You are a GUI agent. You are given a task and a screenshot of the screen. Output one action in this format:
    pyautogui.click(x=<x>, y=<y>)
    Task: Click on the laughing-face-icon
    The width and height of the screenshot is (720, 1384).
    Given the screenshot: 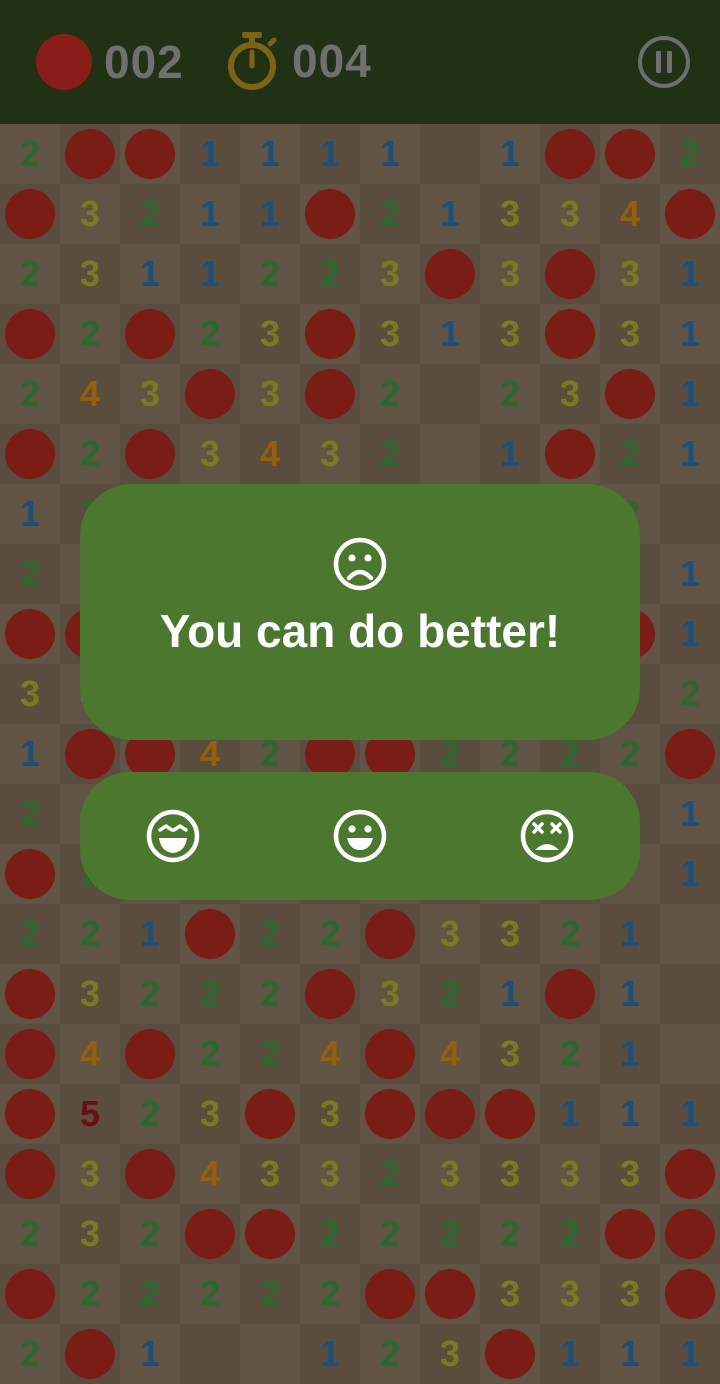 What is the action you would take?
    pyautogui.click(x=173, y=836)
    